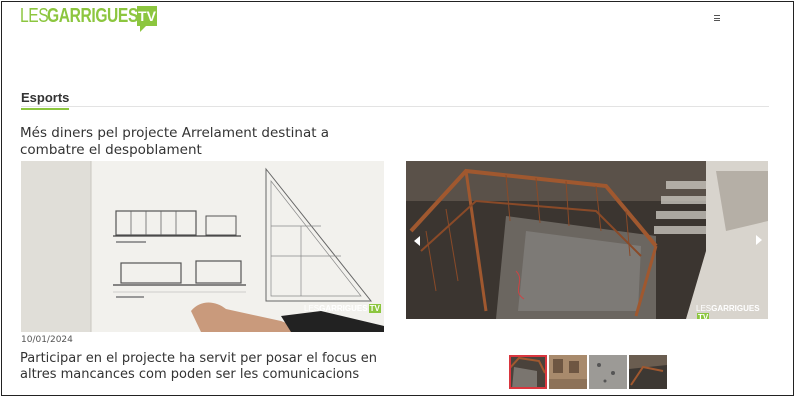 The width and height of the screenshot is (795, 397). I want to click on site-logo: LES GARRIGUES TV, so click(88, 19).